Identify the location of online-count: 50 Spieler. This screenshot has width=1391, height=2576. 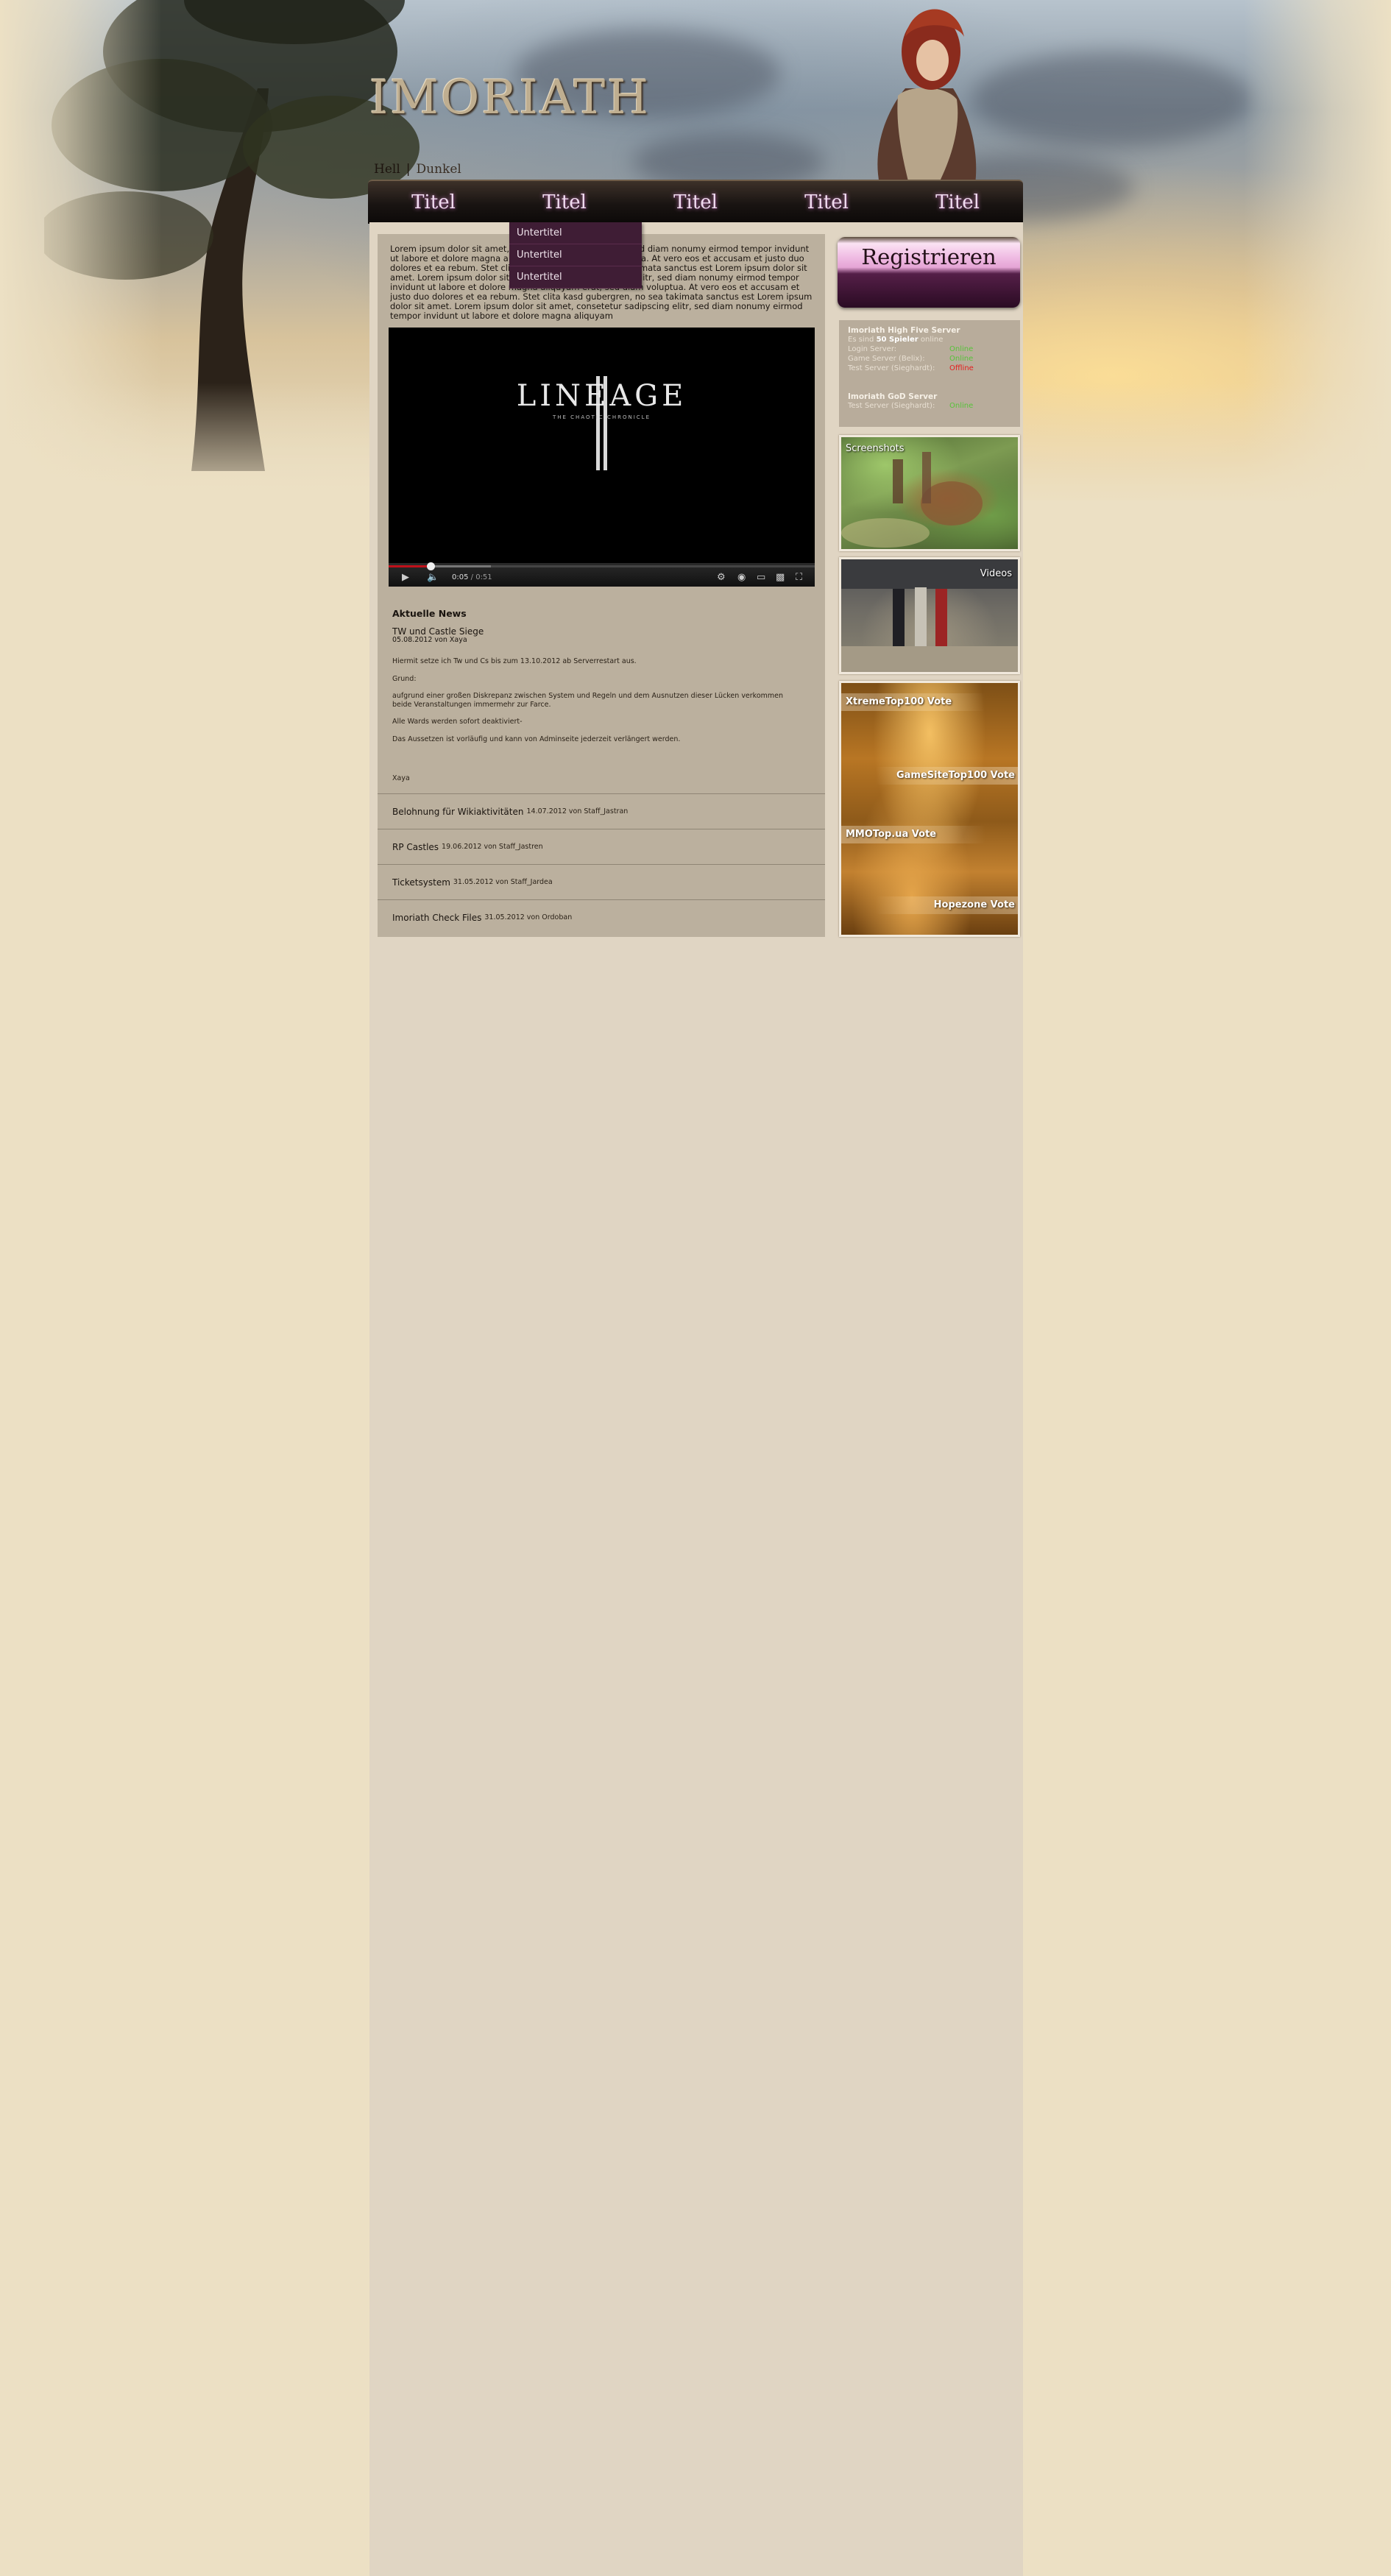
(897, 340).